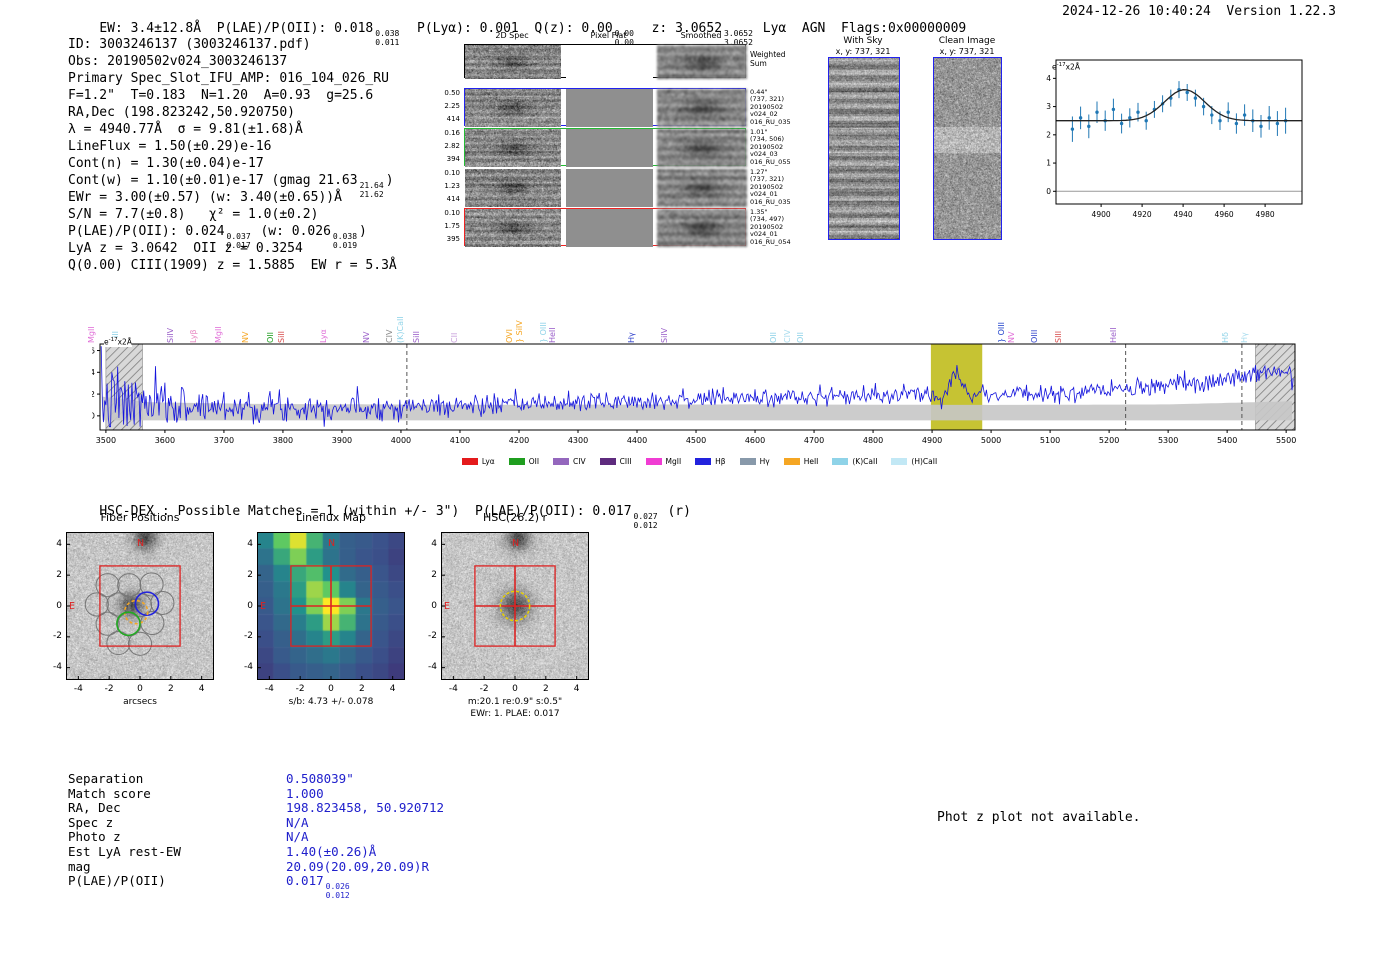  What do you see at coordinates (283, 440) in the screenshot?
I see `svg-text: 3800` at bounding box center [283, 440].